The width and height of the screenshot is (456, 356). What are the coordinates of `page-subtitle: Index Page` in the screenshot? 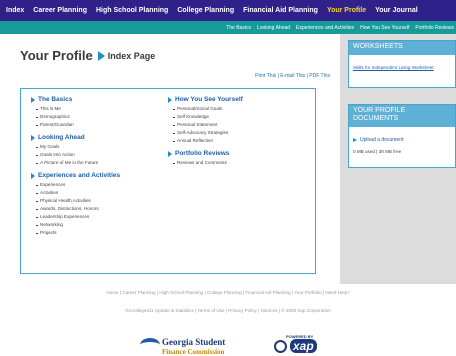 It's located at (131, 55).